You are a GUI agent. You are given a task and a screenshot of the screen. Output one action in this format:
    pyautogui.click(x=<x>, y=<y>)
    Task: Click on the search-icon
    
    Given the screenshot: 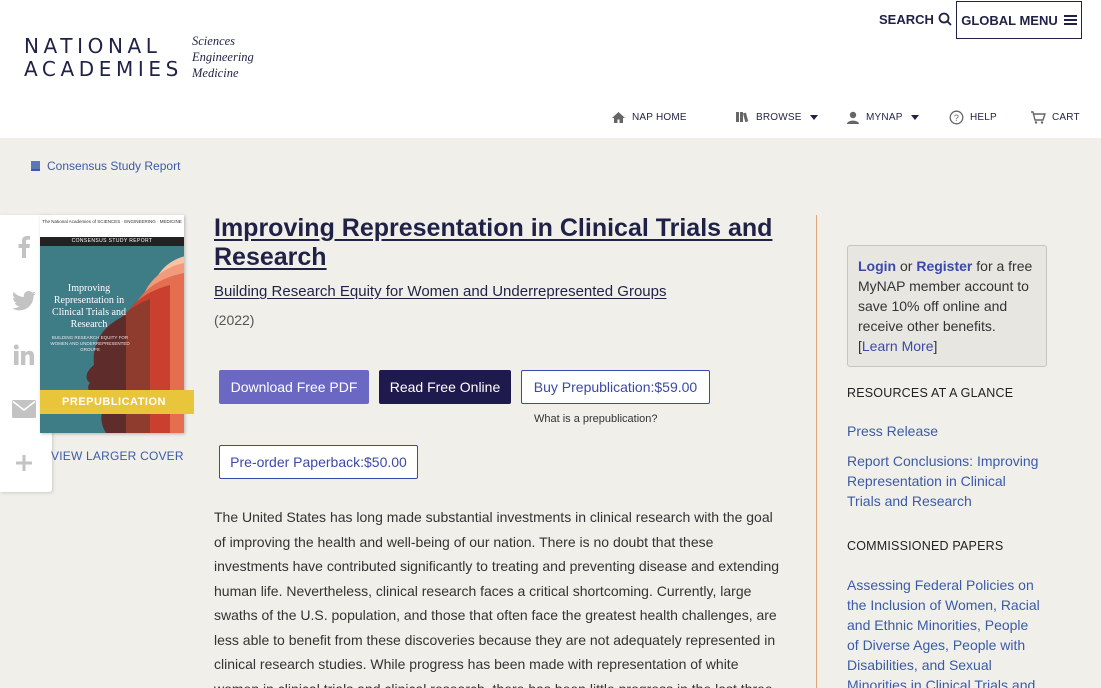 What is the action you would take?
    pyautogui.click(x=945, y=19)
    